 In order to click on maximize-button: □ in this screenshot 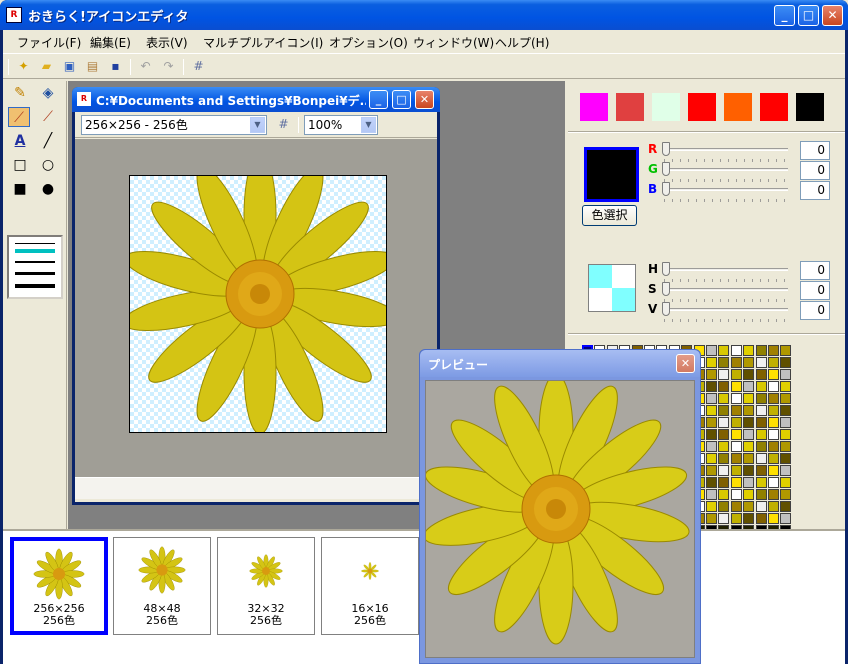, I will do `click(808, 15)`.